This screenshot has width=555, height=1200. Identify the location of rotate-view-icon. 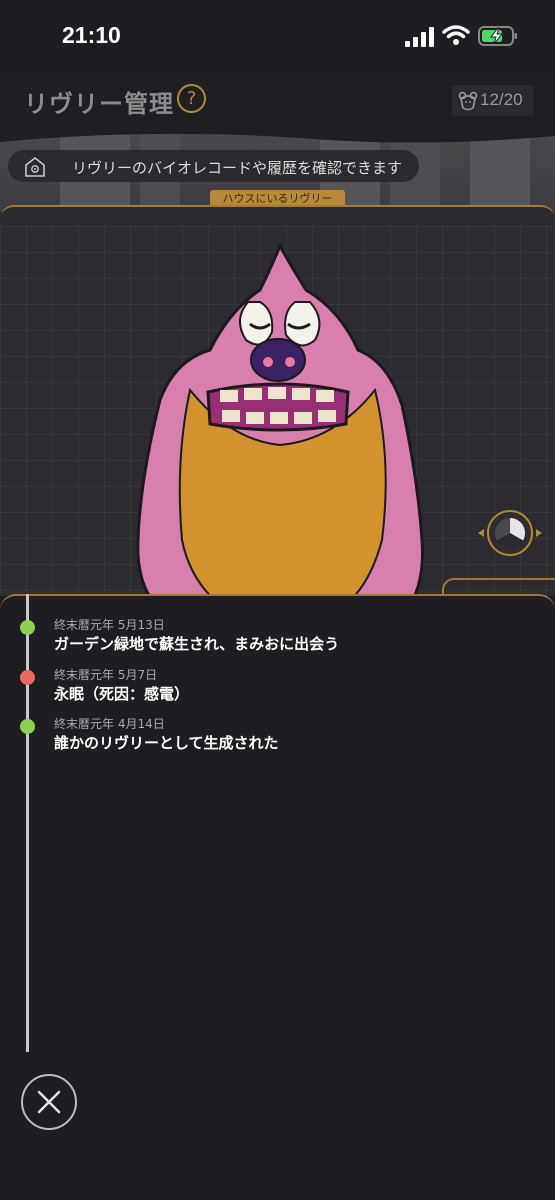
(510, 533).